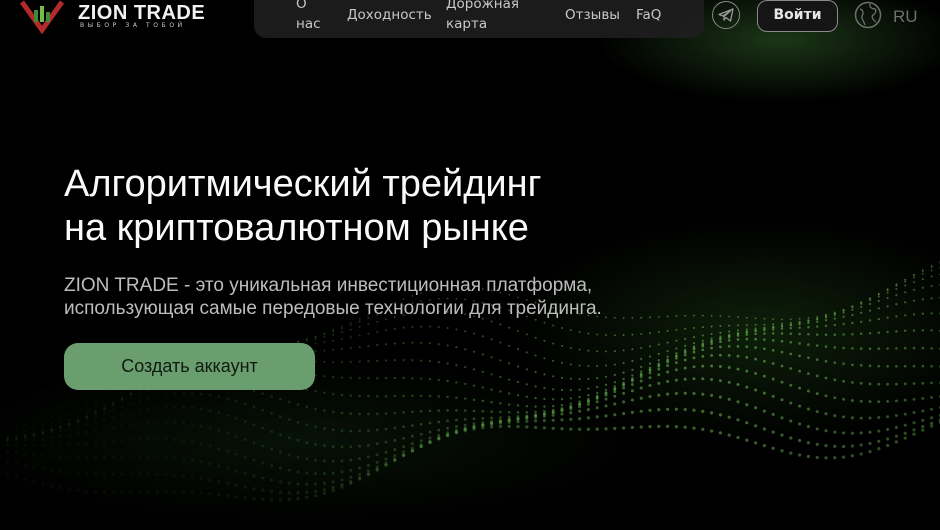  Describe the element at coordinates (648, 15) in the screenshot. I see `nav-link-faq: FaQ` at that location.